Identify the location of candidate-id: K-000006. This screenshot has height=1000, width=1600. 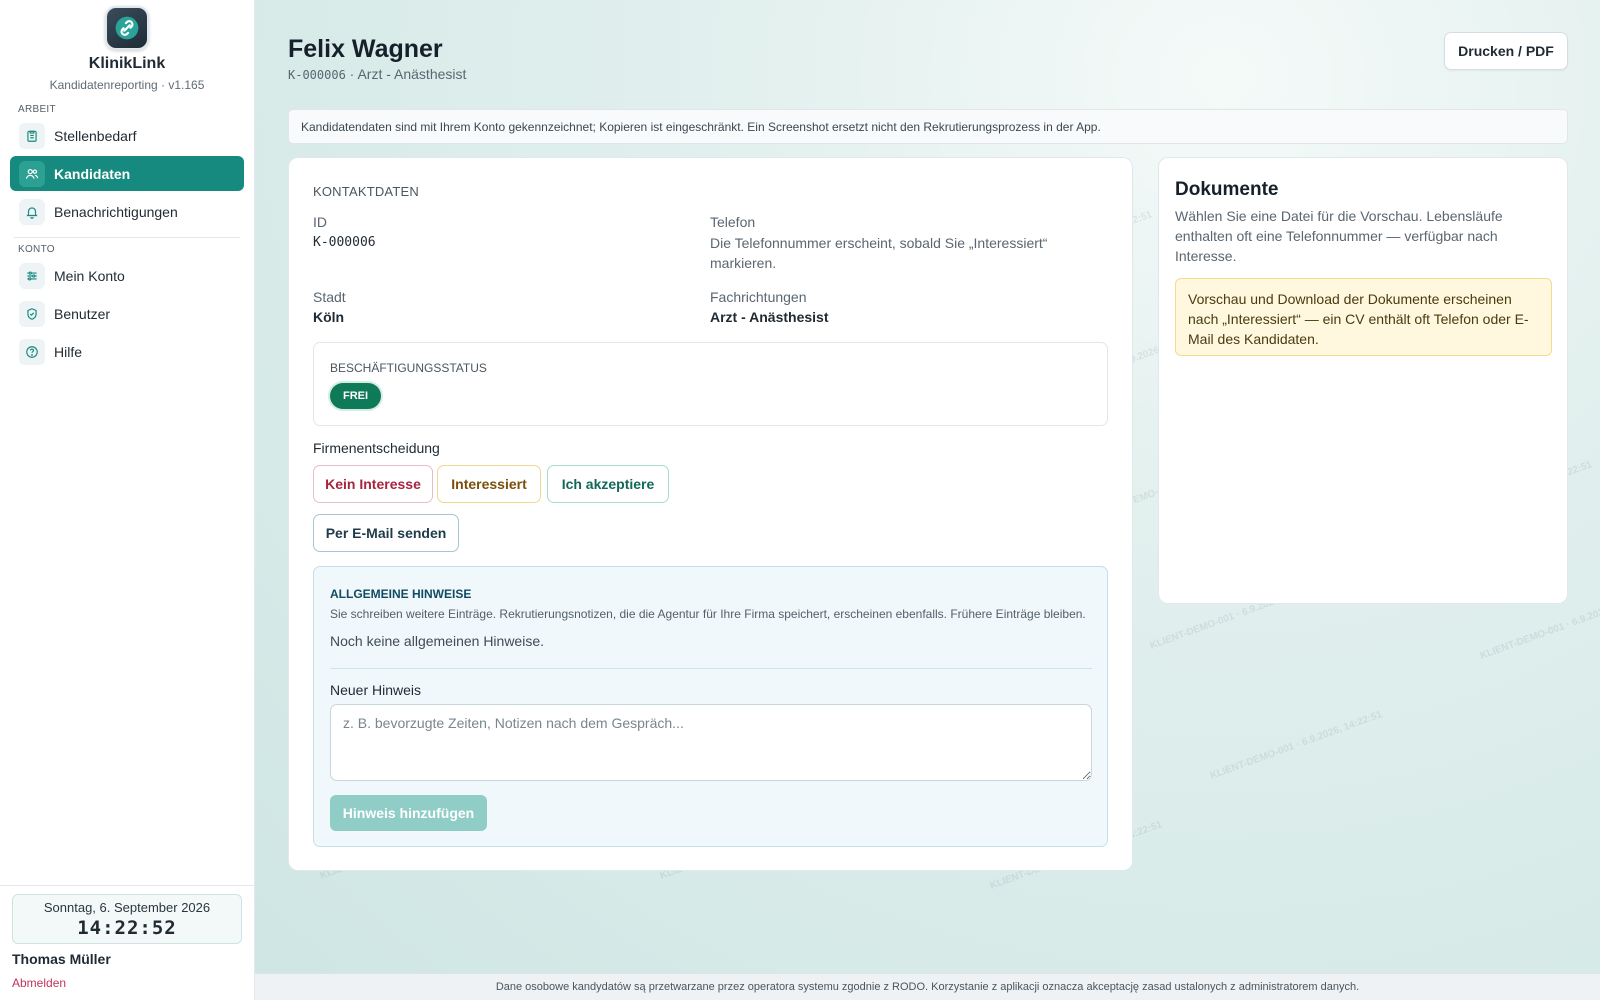
(317, 75).